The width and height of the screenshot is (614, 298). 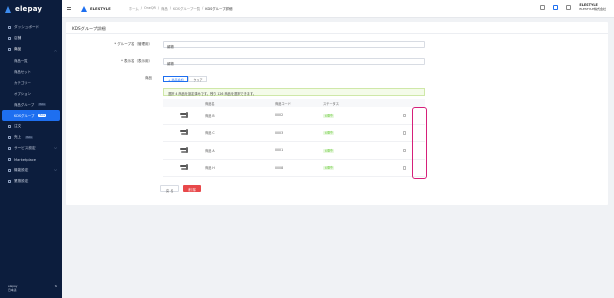 I want to click on table-row: 商品 B 0002 公開中, so click(x=294, y=116).